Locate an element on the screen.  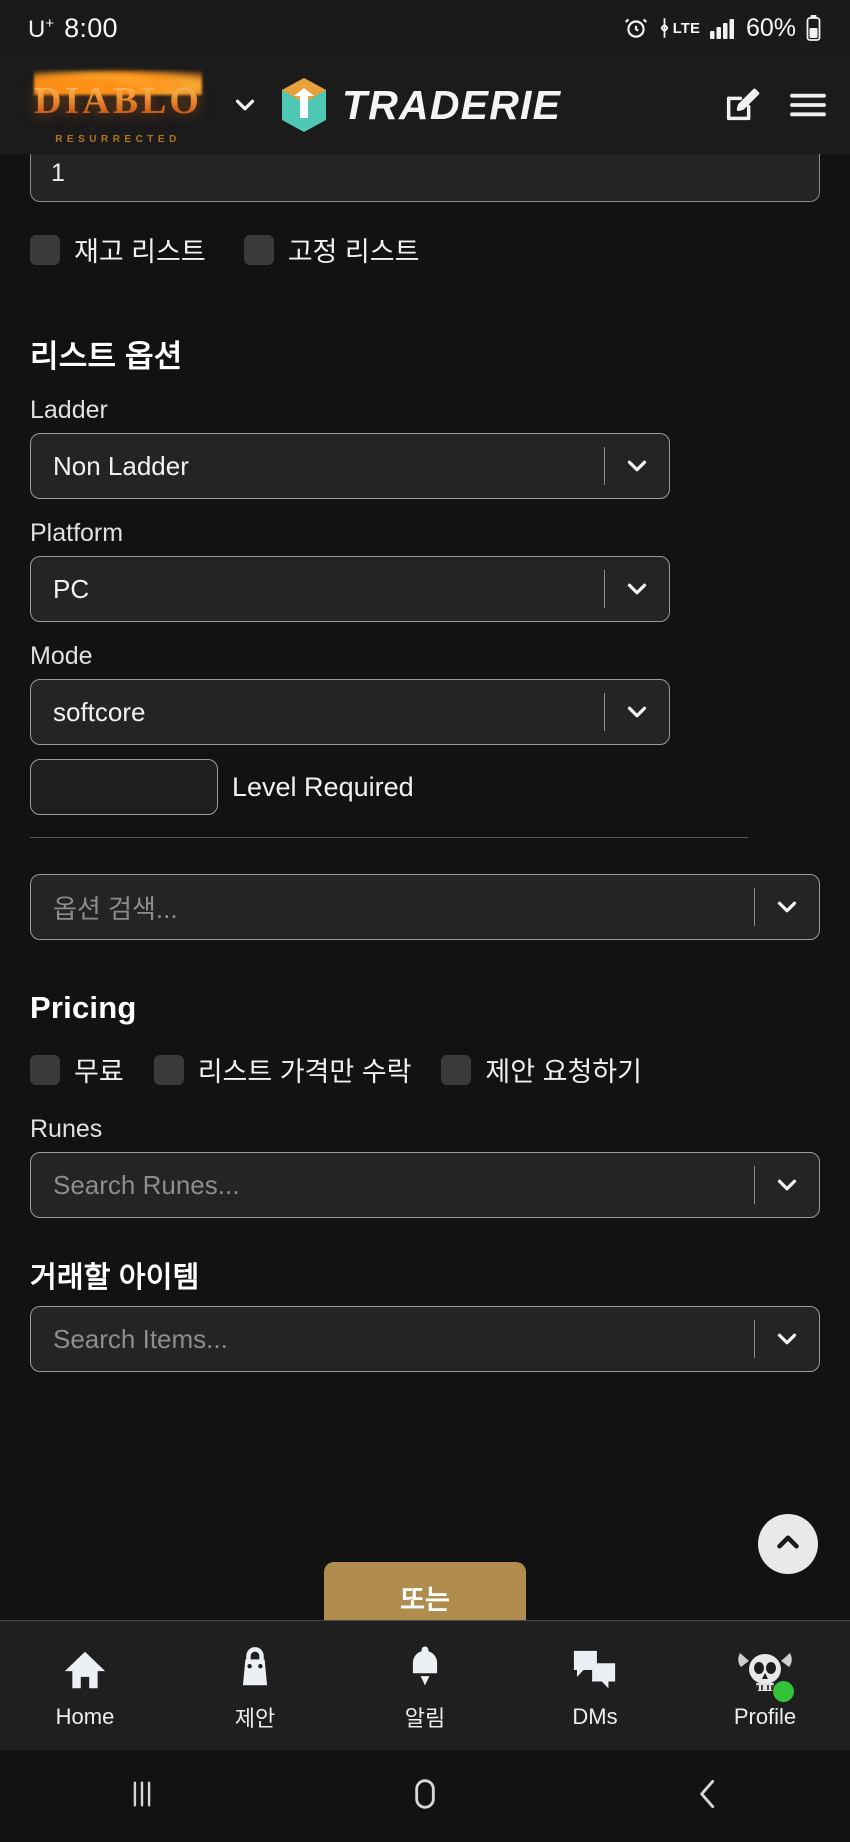
or-button-label: 또는 is located at coordinates (425, 1600).